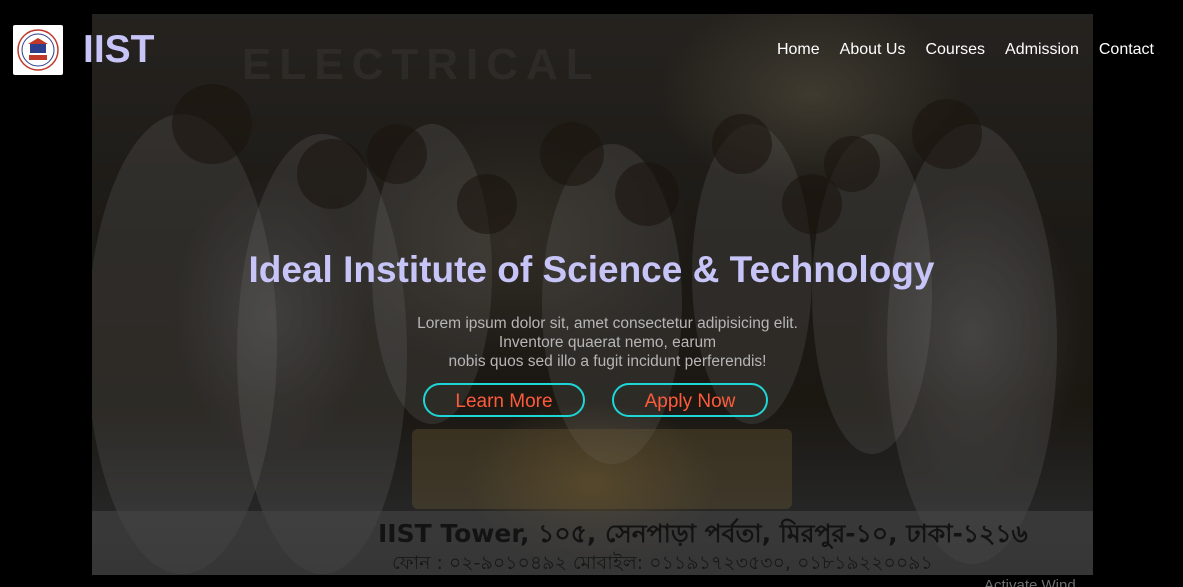  What do you see at coordinates (690, 400) in the screenshot?
I see `apply-now-button: Apply Now` at bounding box center [690, 400].